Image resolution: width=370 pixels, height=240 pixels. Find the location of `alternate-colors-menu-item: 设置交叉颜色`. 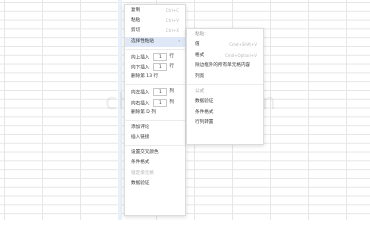

alternate-colors-menu-item: 设置交叉颜色 is located at coordinates (155, 153).